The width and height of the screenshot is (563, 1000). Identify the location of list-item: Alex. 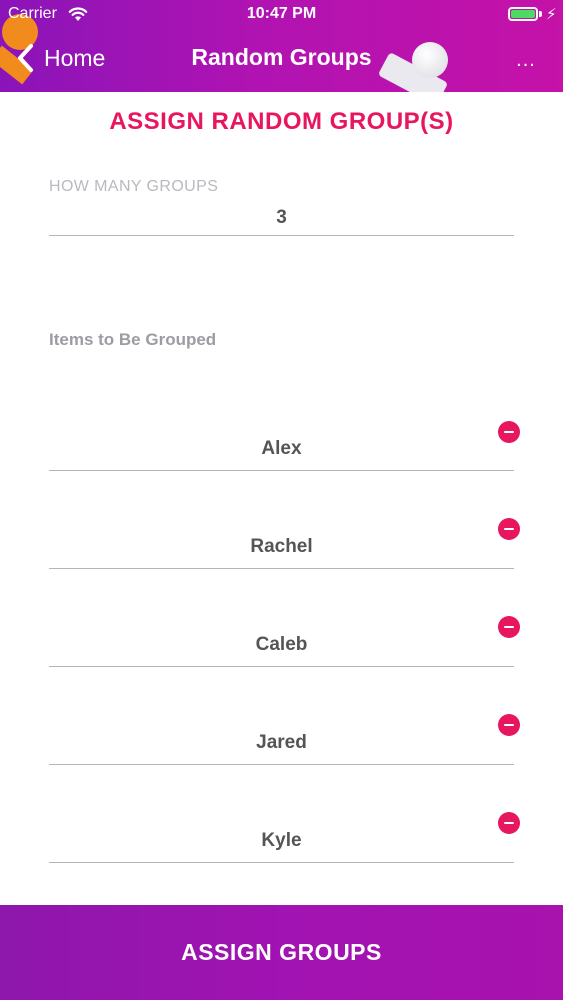
(281, 450).